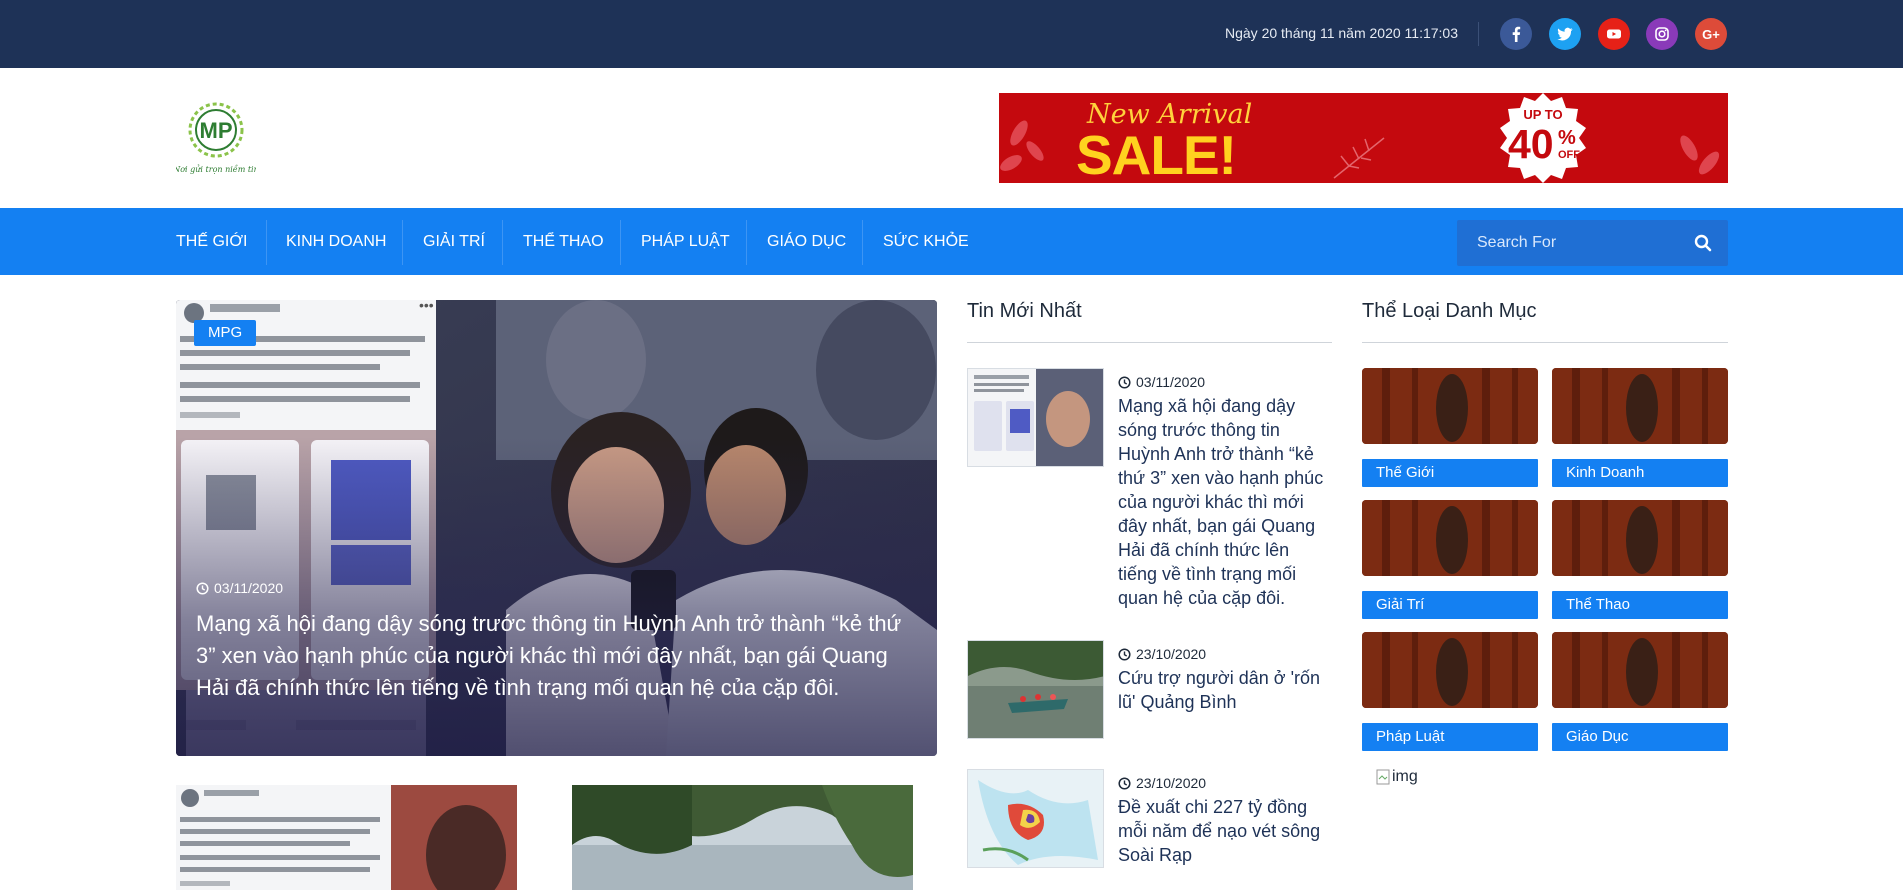  What do you see at coordinates (454, 241) in the screenshot?
I see `nav-item-giai-tri: GIẢI TRÍ` at bounding box center [454, 241].